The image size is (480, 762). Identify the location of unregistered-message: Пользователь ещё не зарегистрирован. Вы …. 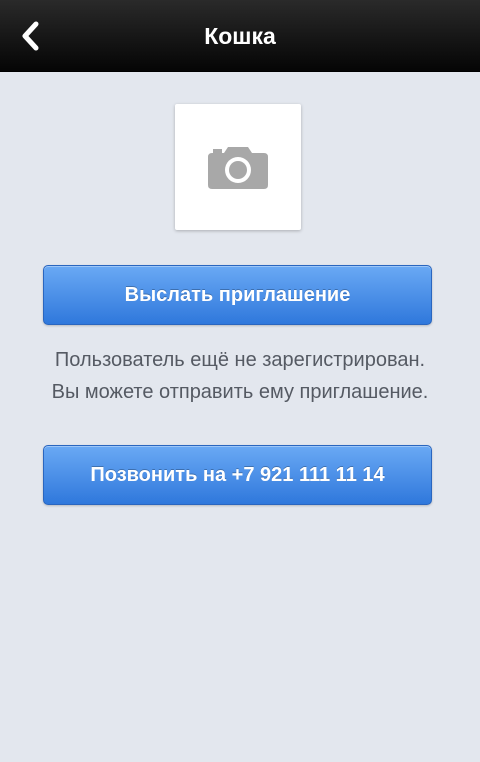
(240, 376).